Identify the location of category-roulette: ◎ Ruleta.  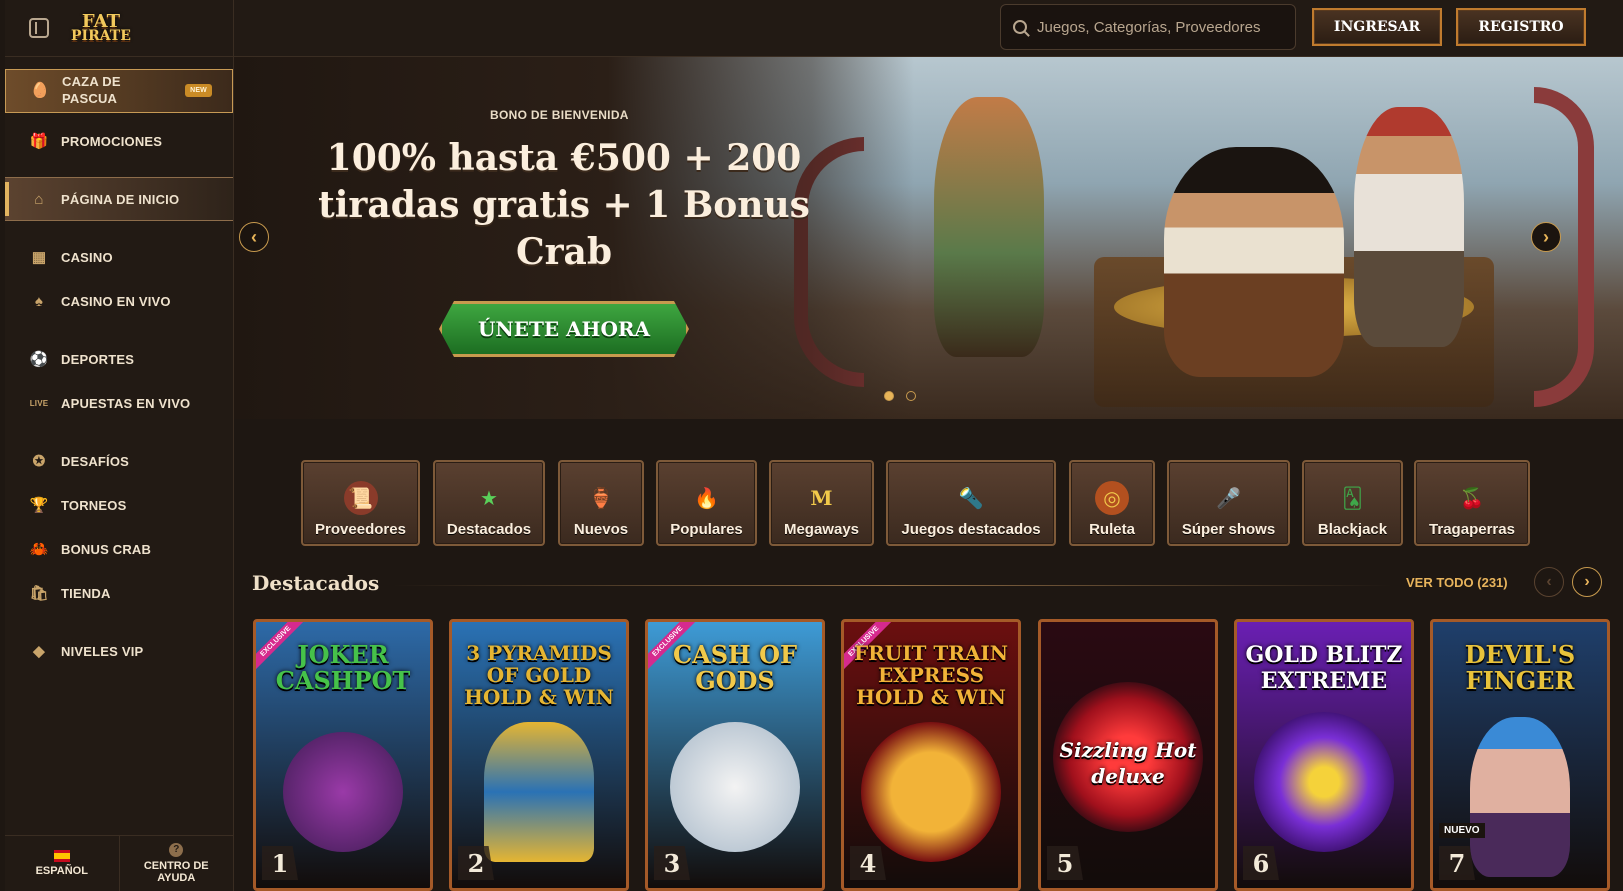
(1112, 503).